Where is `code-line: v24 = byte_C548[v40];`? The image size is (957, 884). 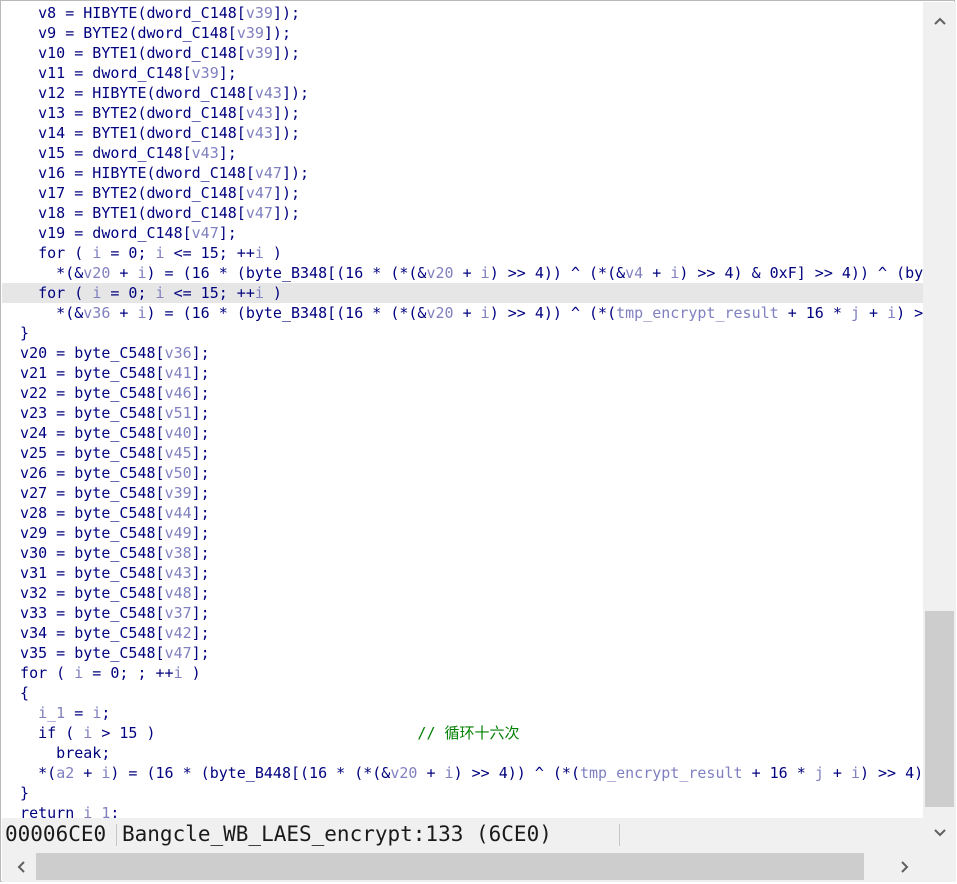 code-line: v24 = byte_C548[v40]; is located at coordinates (462, 433).